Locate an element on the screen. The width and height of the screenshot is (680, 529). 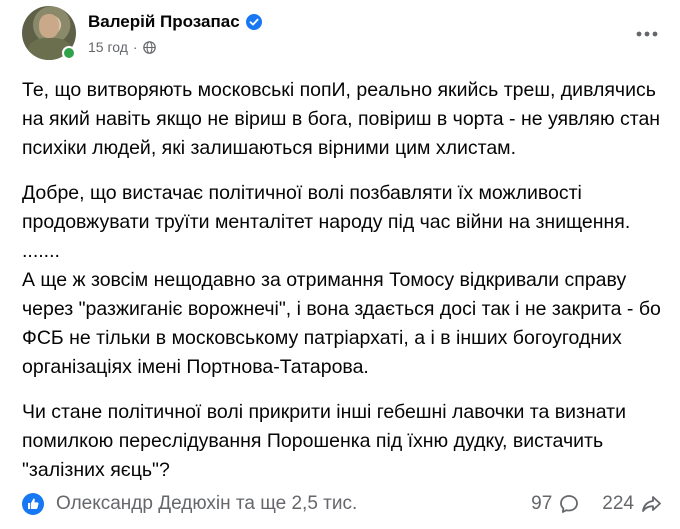
comments-count: 97 is located at coordinates (542, 503).